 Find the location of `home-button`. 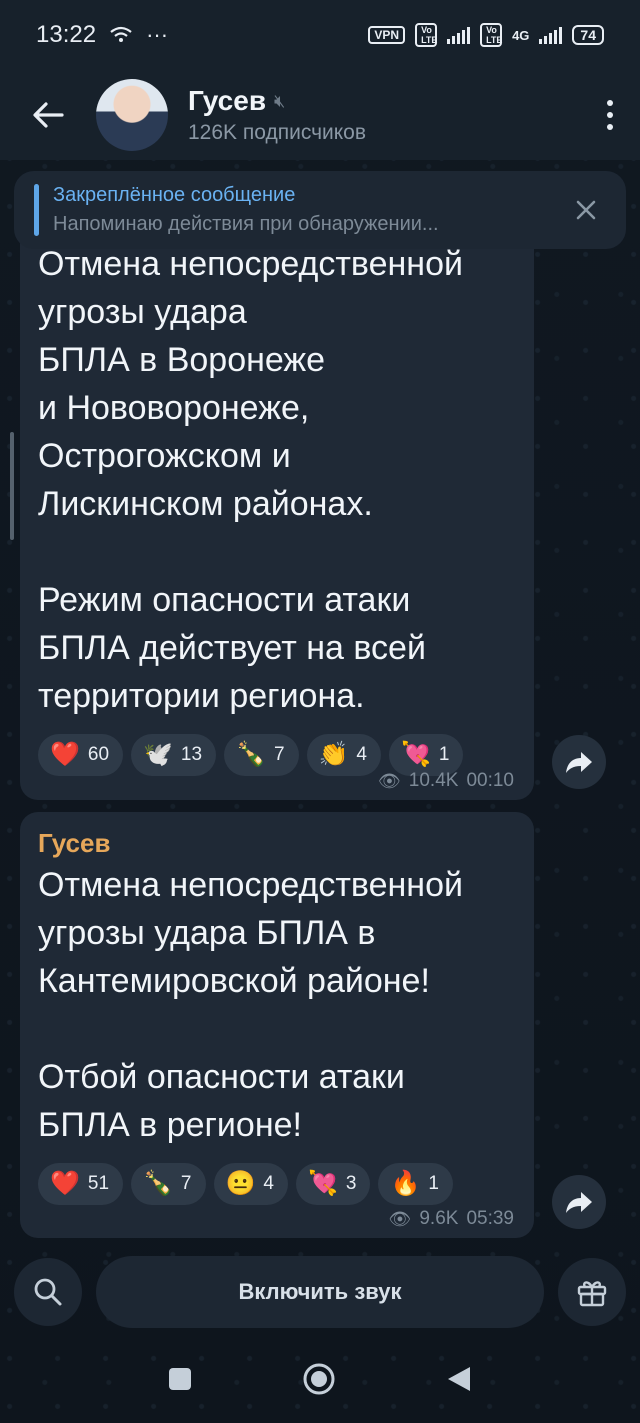

home-button is located at coordinates (319, 1381).